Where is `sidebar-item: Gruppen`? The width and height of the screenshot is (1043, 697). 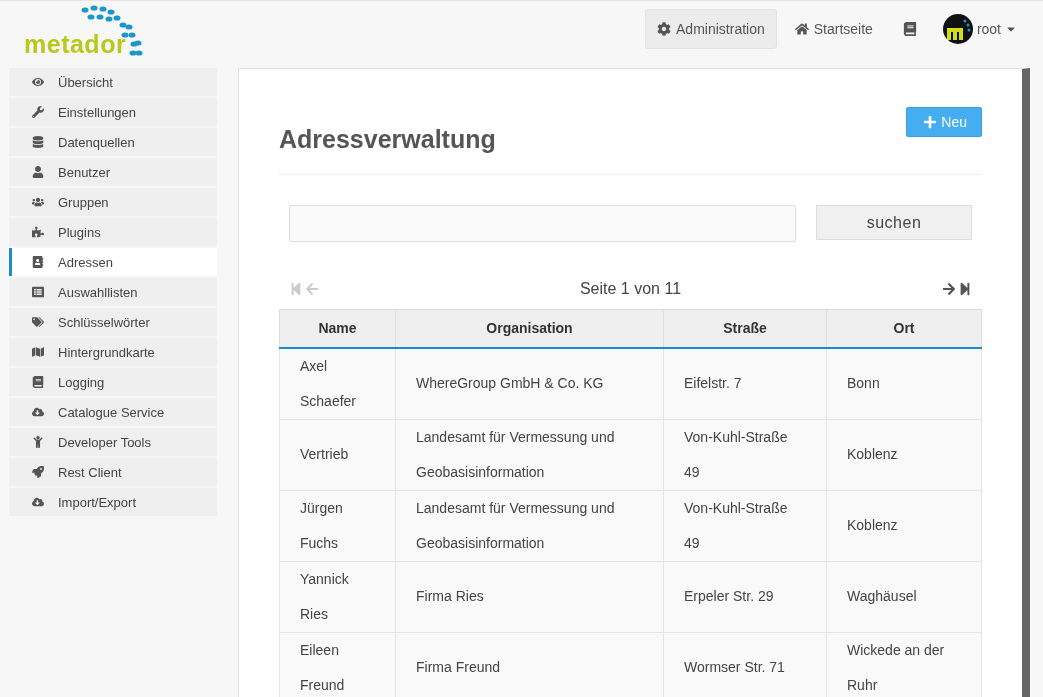
sidebar-item: Gruppen is located at coordinates (113, 202).